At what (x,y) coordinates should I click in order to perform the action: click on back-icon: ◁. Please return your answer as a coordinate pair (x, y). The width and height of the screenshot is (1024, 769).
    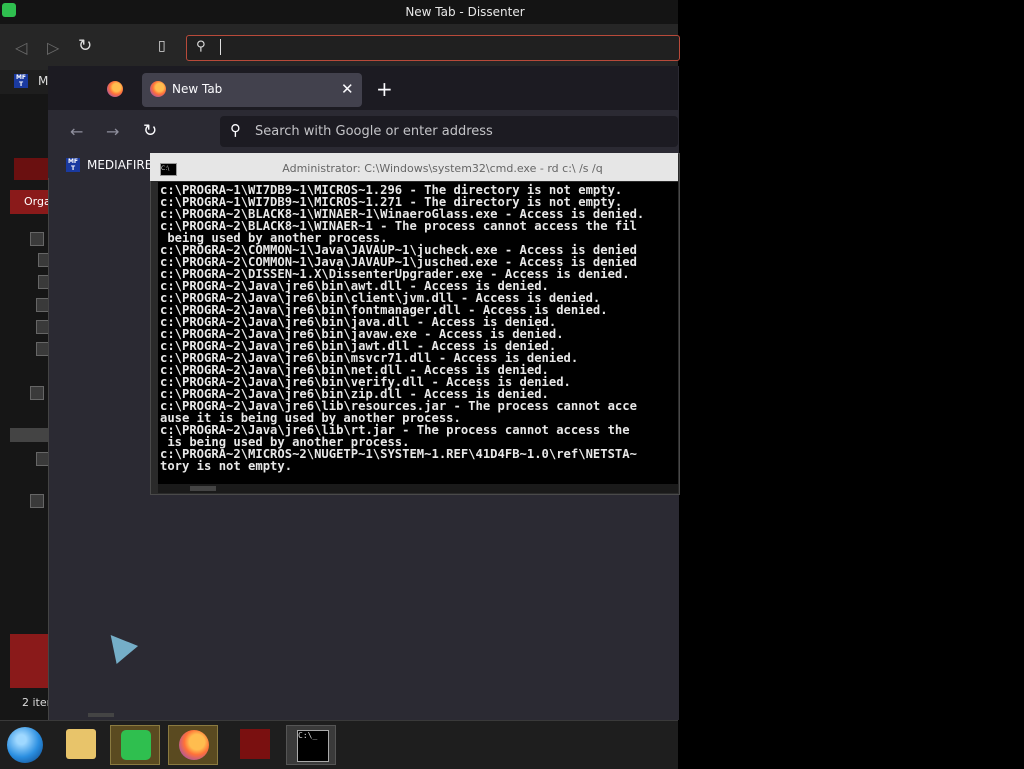
    Looking at the image, I should click on (21, 47).